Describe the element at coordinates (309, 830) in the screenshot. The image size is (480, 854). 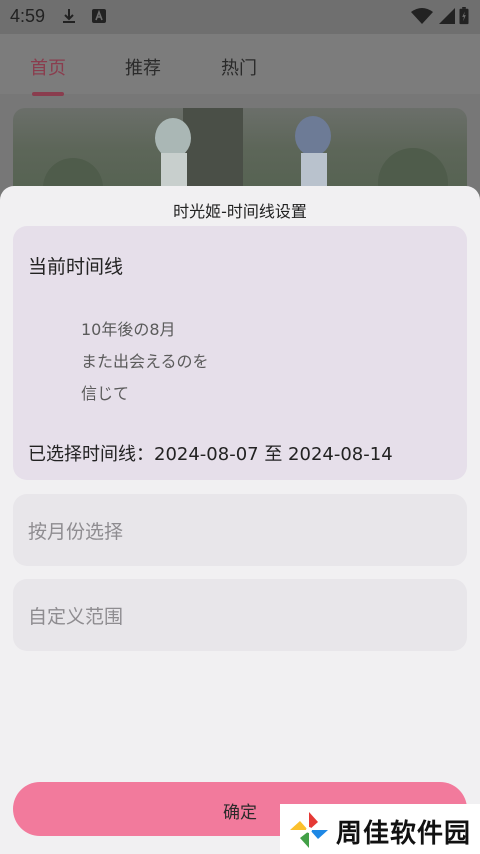
I see `watermark-logo-icon` at that location.